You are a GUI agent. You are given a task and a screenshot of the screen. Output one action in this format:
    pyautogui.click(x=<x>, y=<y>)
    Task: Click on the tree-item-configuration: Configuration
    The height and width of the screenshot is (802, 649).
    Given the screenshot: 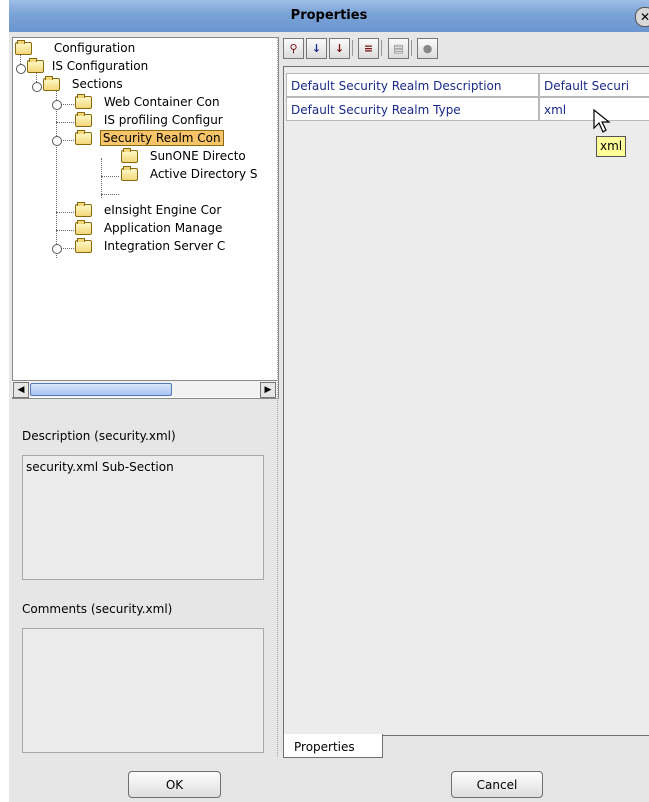 What is the action you would take?
    pyautogui.click(x=75, y=48)
    